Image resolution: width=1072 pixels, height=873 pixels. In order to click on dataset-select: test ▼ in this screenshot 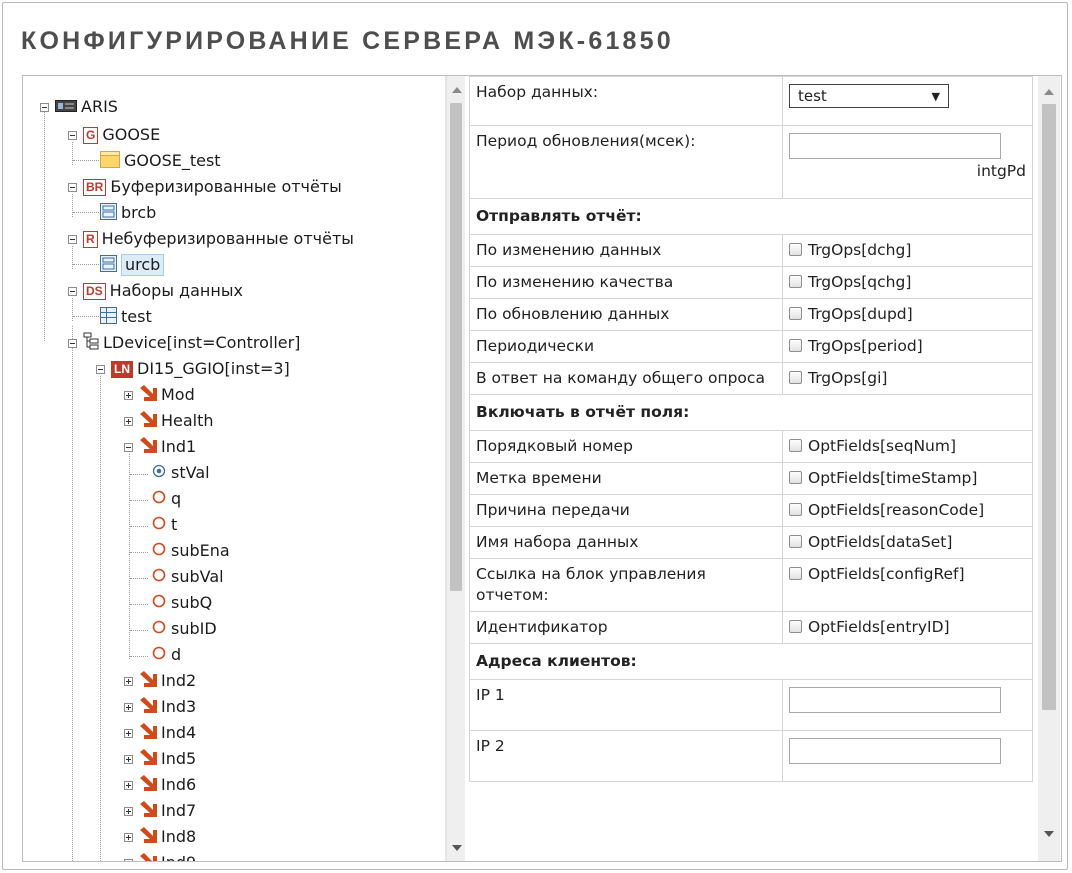, I will do `click(869, 96)`.